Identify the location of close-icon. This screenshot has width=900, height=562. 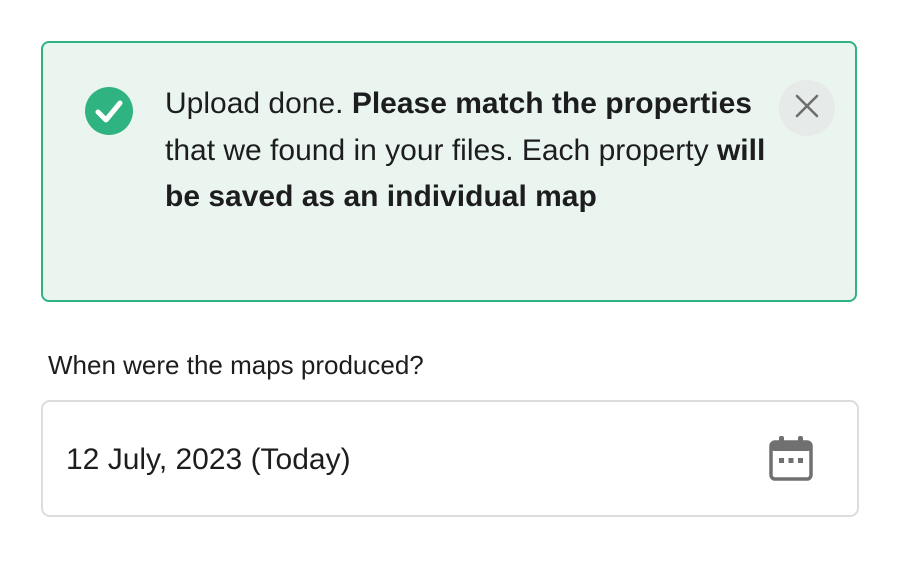
(807, 108).